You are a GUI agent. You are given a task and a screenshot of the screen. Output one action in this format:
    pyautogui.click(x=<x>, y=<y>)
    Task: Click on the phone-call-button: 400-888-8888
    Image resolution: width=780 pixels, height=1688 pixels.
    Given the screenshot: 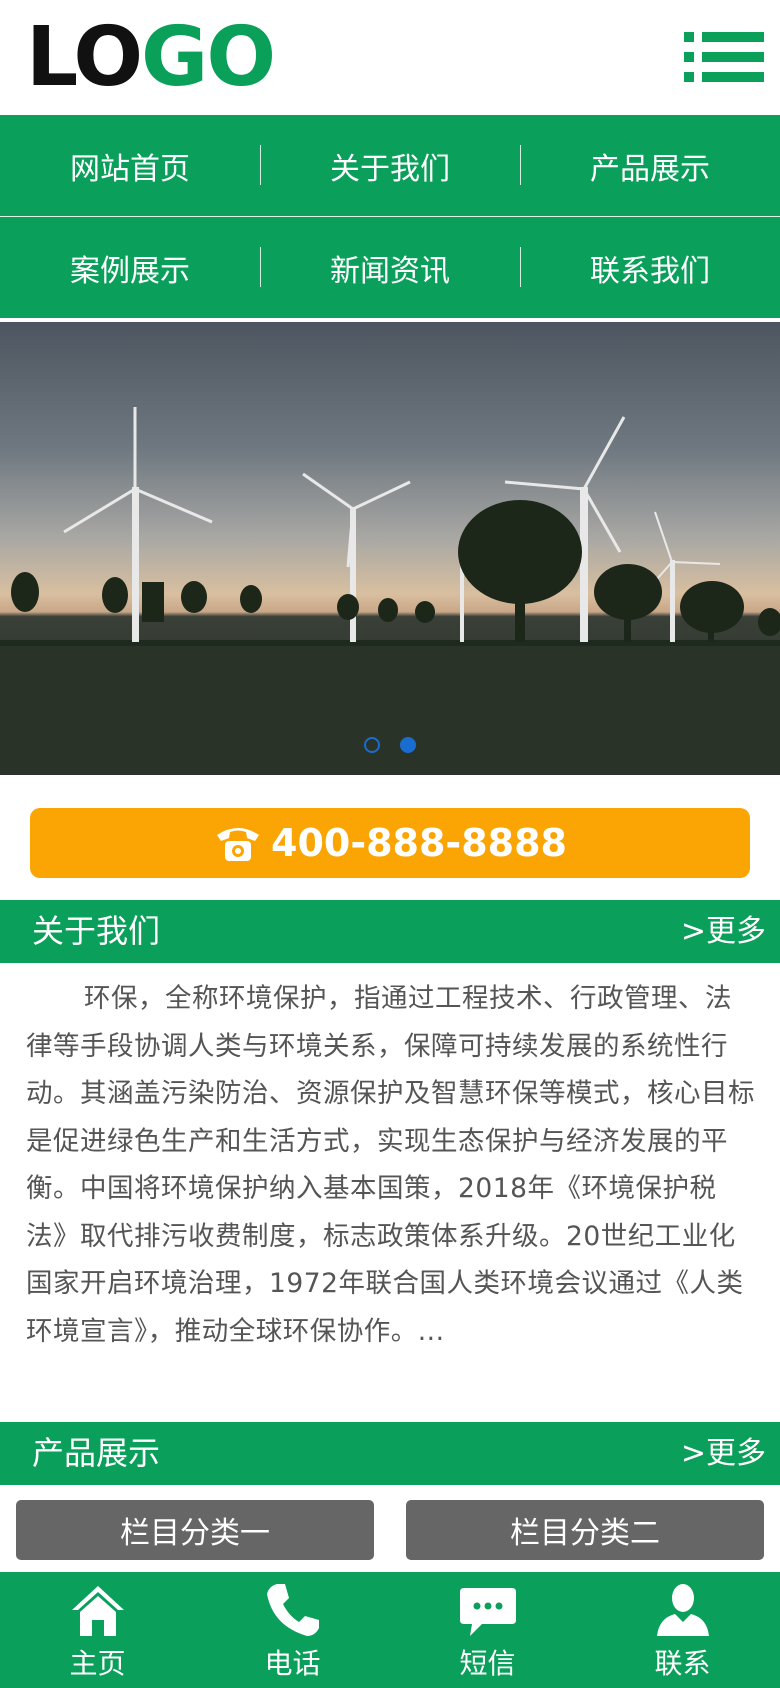 What is the action you would take?
    pyautogui.click(x=390, y=843)
    